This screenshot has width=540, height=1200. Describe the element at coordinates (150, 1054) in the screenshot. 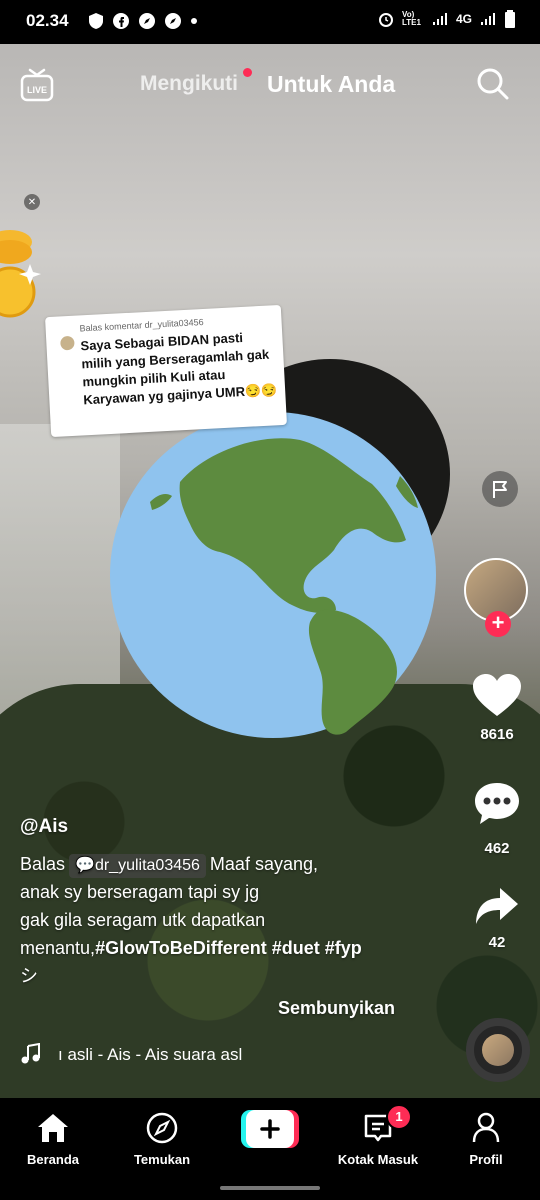

I see `music-title: ı asli - Ais - Ais suara asl` at that location.